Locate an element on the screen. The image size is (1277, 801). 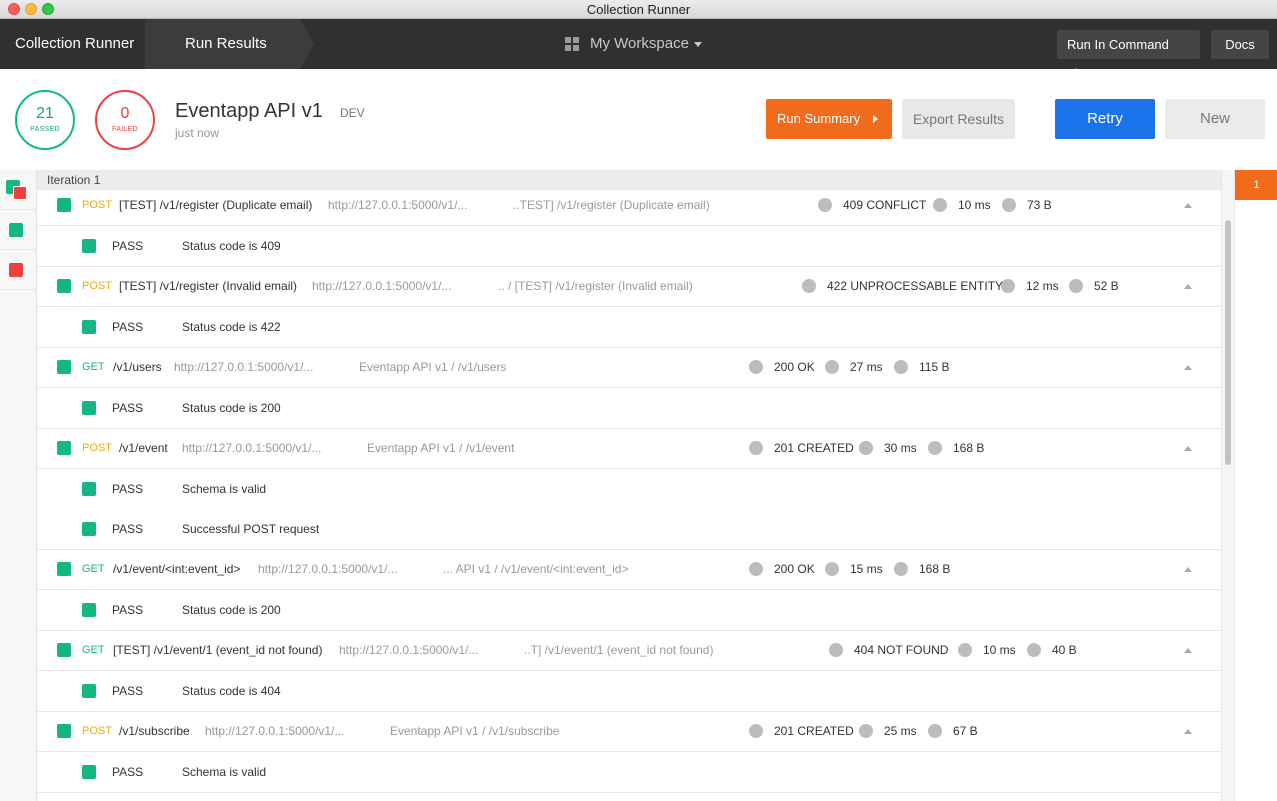
environment-label: DEV is located at coordinates (352, 113).